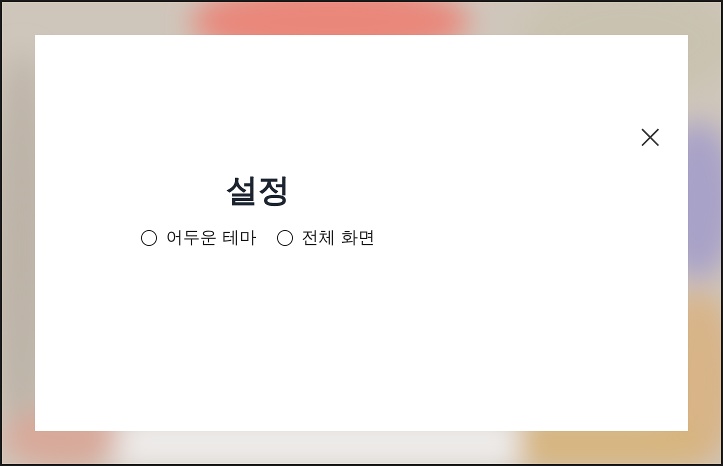 The width and height of the screenshot is (723, 466). I want to click on option-label: 전체 화면, so click(338, 237).